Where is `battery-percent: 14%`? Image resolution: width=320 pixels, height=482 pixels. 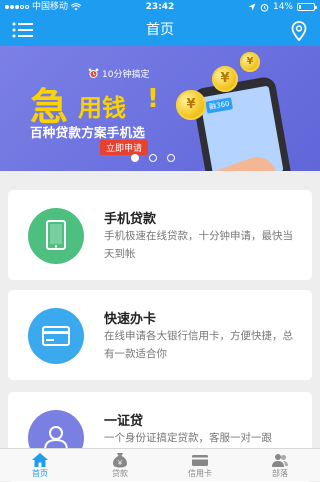
battery-percent: 14% is located at coordinates (282, 7).